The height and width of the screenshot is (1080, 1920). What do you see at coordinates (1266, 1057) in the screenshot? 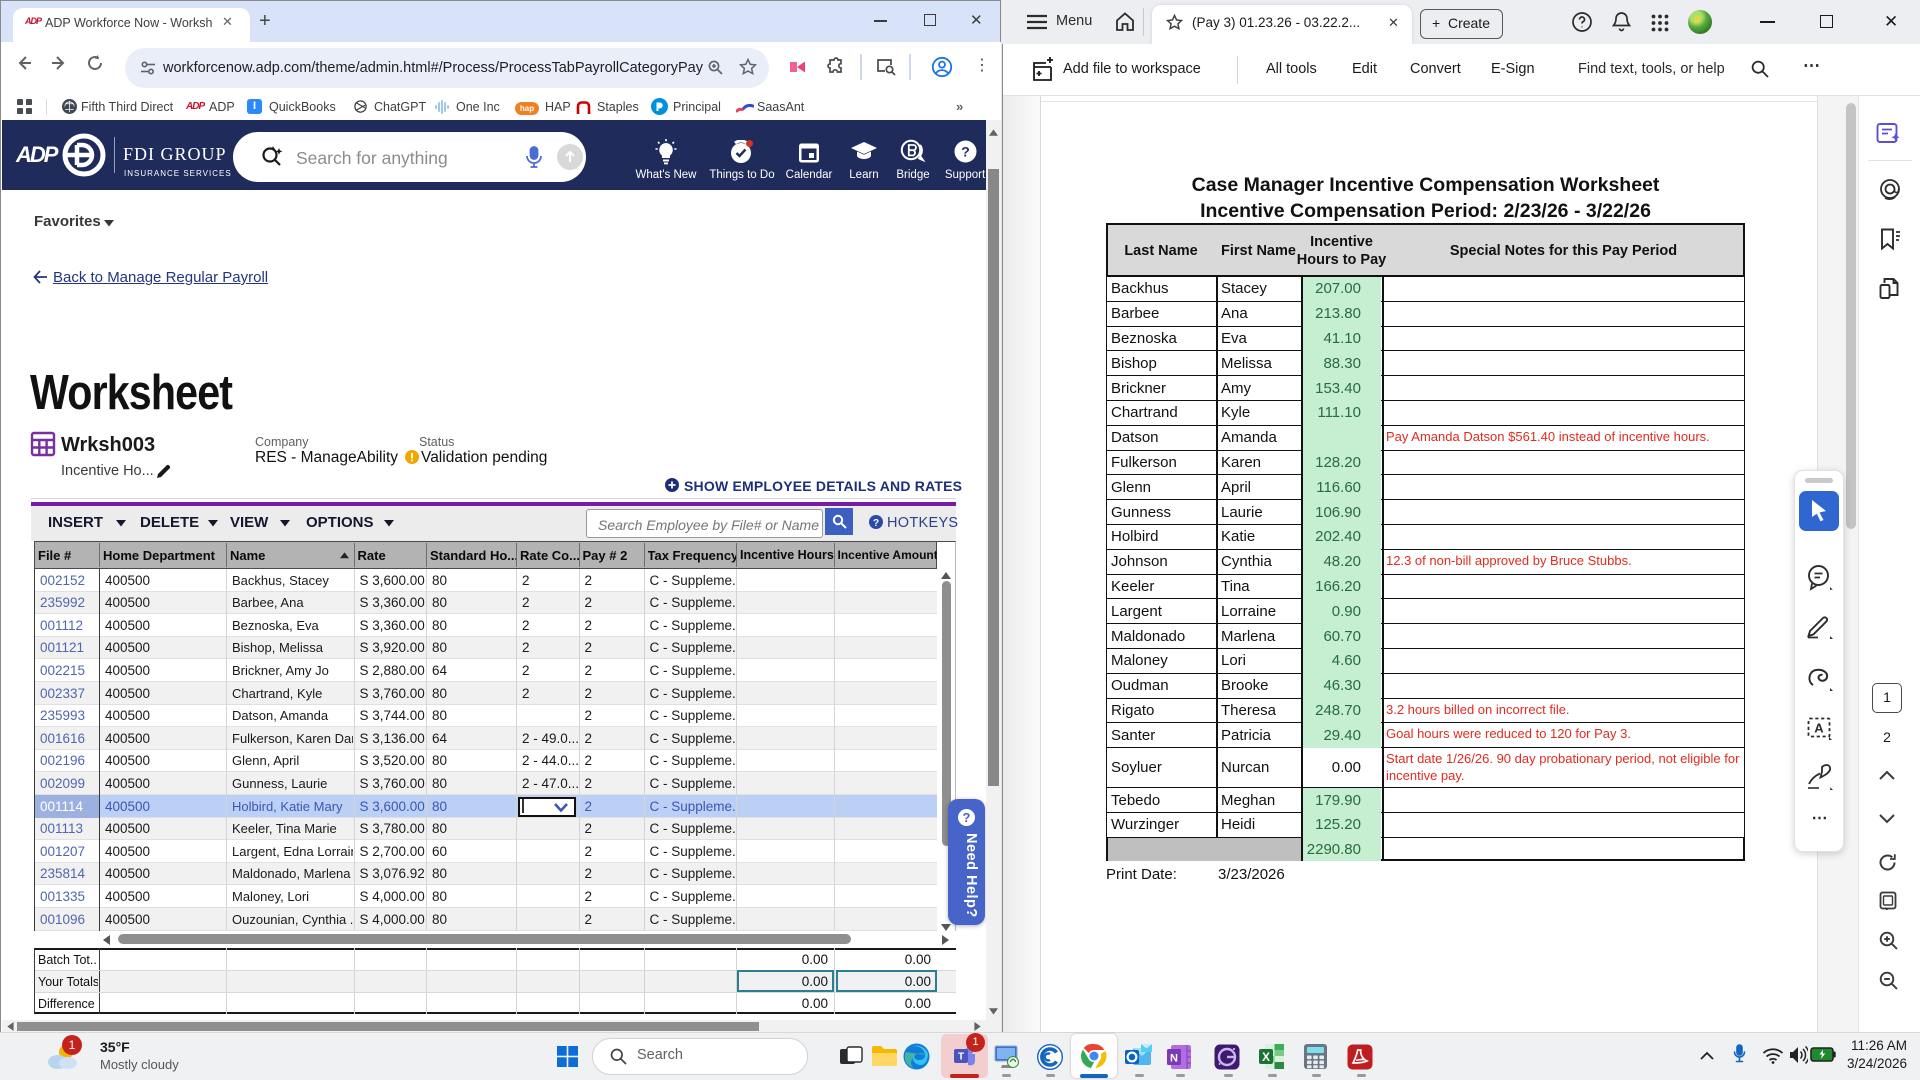
I see `svg-text: X` at bounding box center [1266, 1057].